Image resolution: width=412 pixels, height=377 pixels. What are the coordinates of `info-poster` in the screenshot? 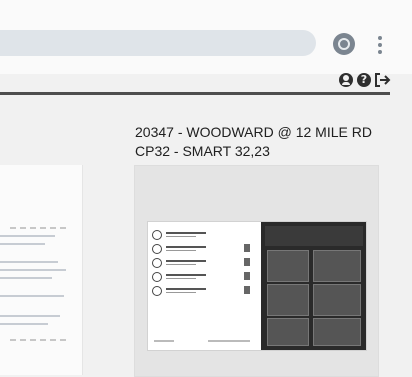 It's located at (313, 286).